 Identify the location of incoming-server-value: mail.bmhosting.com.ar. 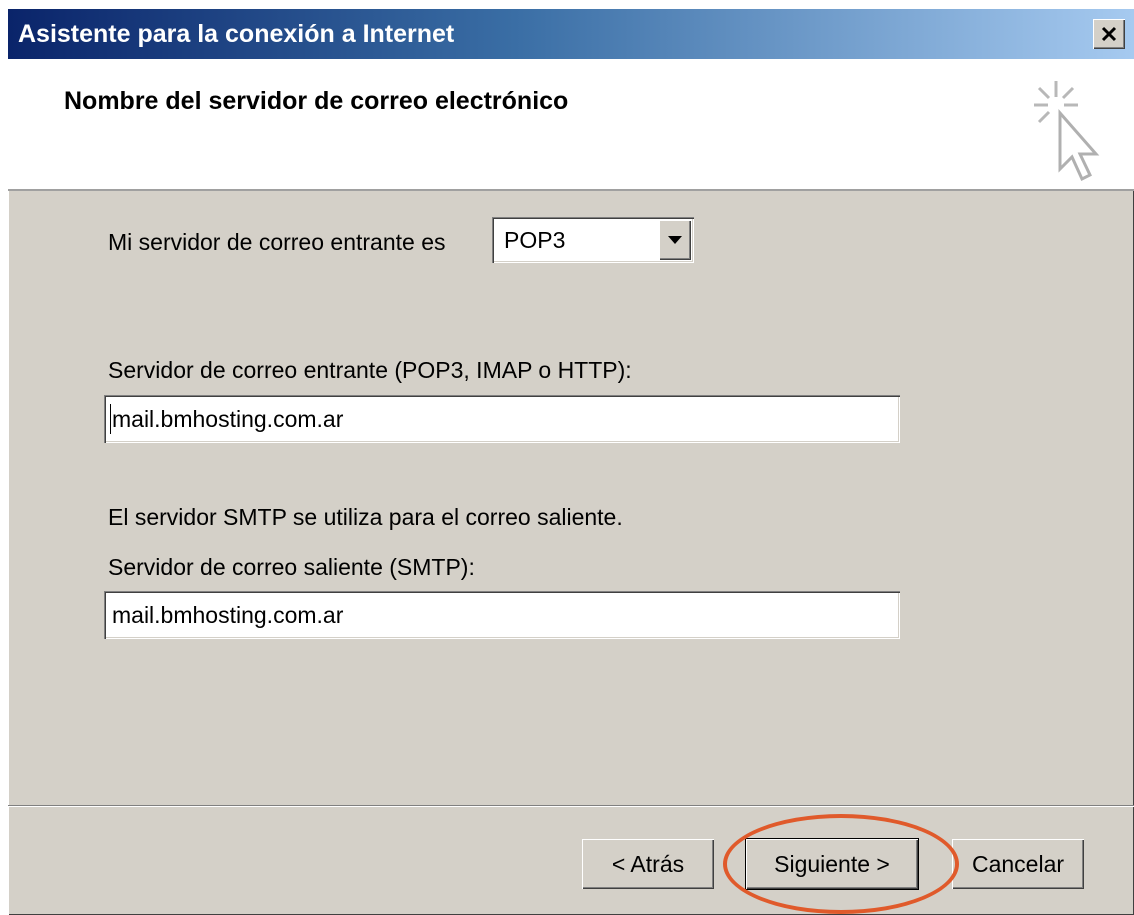
(228, 419).